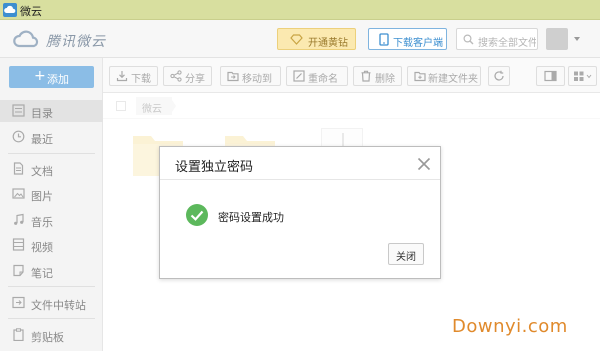  Describe the element at coordinates (323, 79) in the screenshot. I see `rename-label: 重命名` at that location.